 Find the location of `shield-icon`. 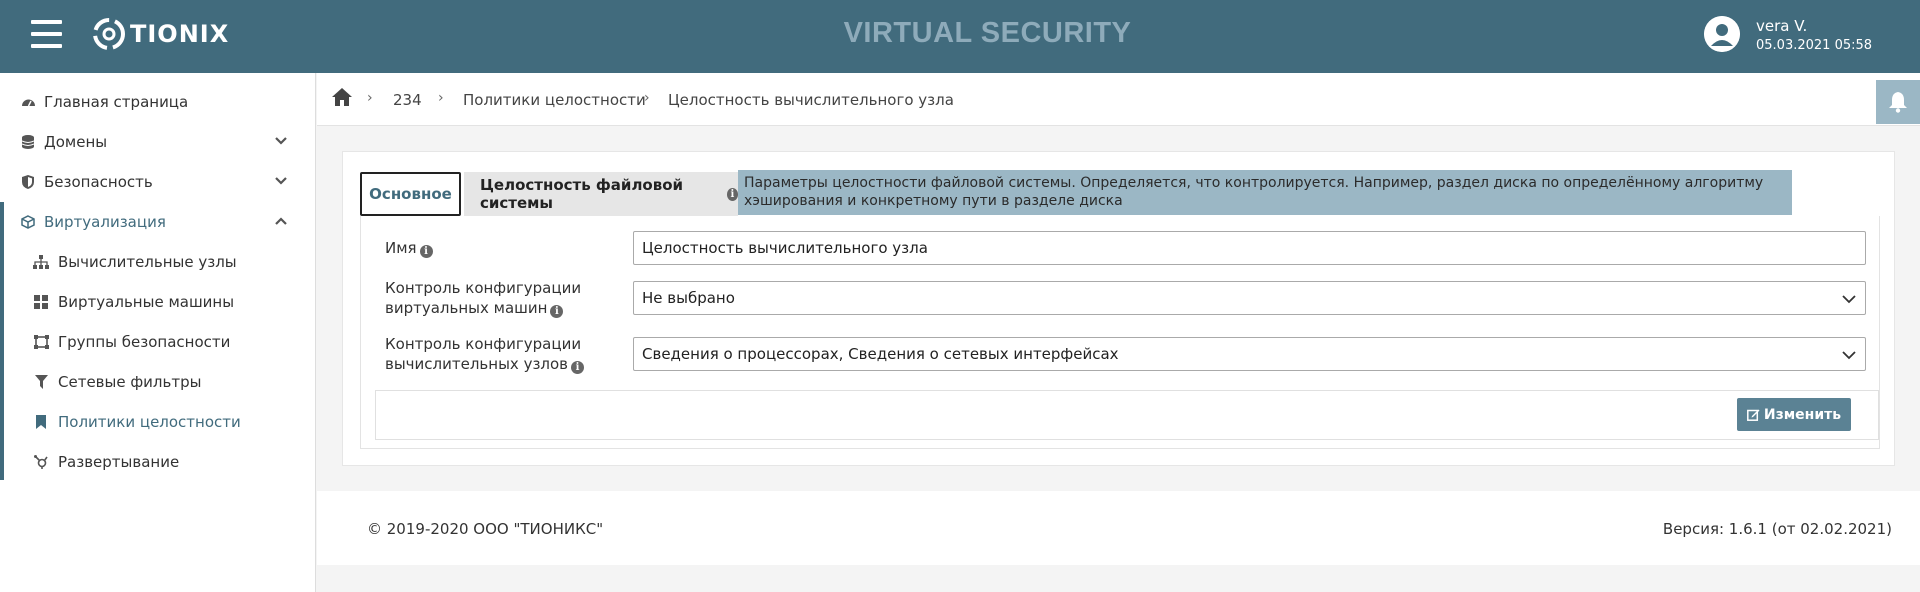

shield-icon is located at coordinates (28, 182).